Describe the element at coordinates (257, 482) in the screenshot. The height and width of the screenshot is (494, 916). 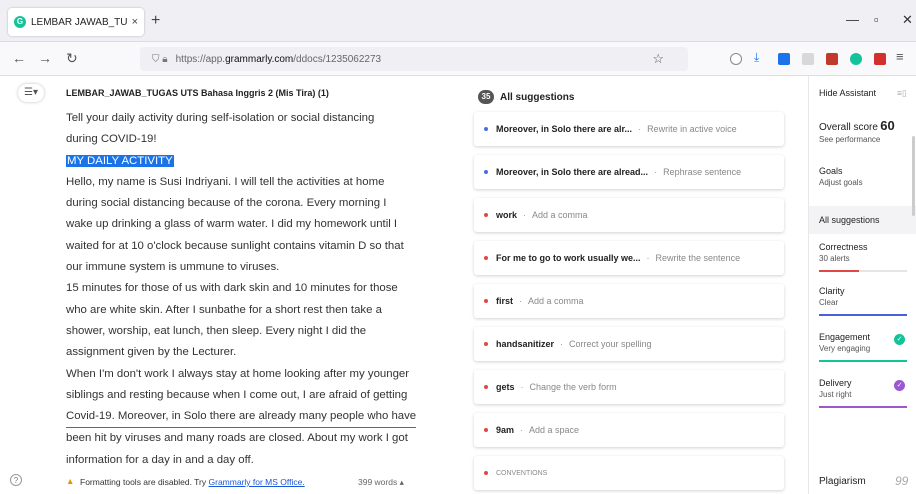
I see `ms-office-link: Grammarly for MS Office.` at that location.